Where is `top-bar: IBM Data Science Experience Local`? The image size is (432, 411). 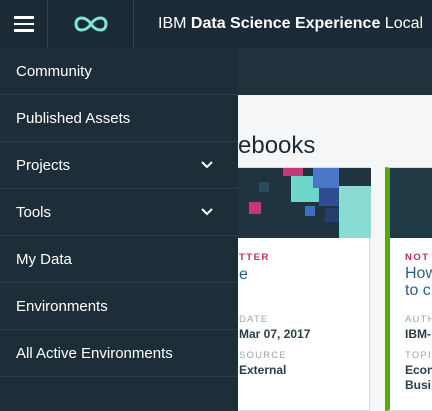 top-bar: IBM Data Science Experience Local is located at coordinates (216, 24).